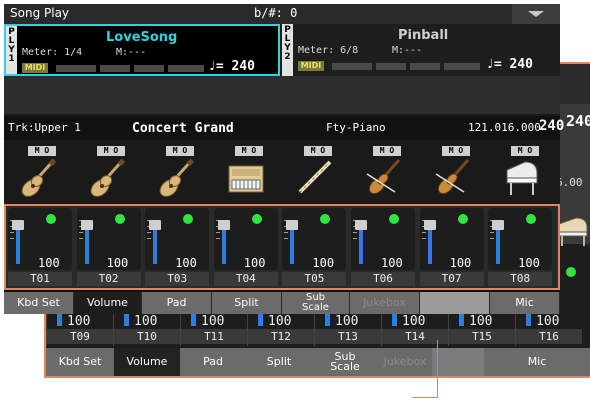  Describe the element at coordinates (391, 66) in the screenshot. I see `position-bar` at that location.